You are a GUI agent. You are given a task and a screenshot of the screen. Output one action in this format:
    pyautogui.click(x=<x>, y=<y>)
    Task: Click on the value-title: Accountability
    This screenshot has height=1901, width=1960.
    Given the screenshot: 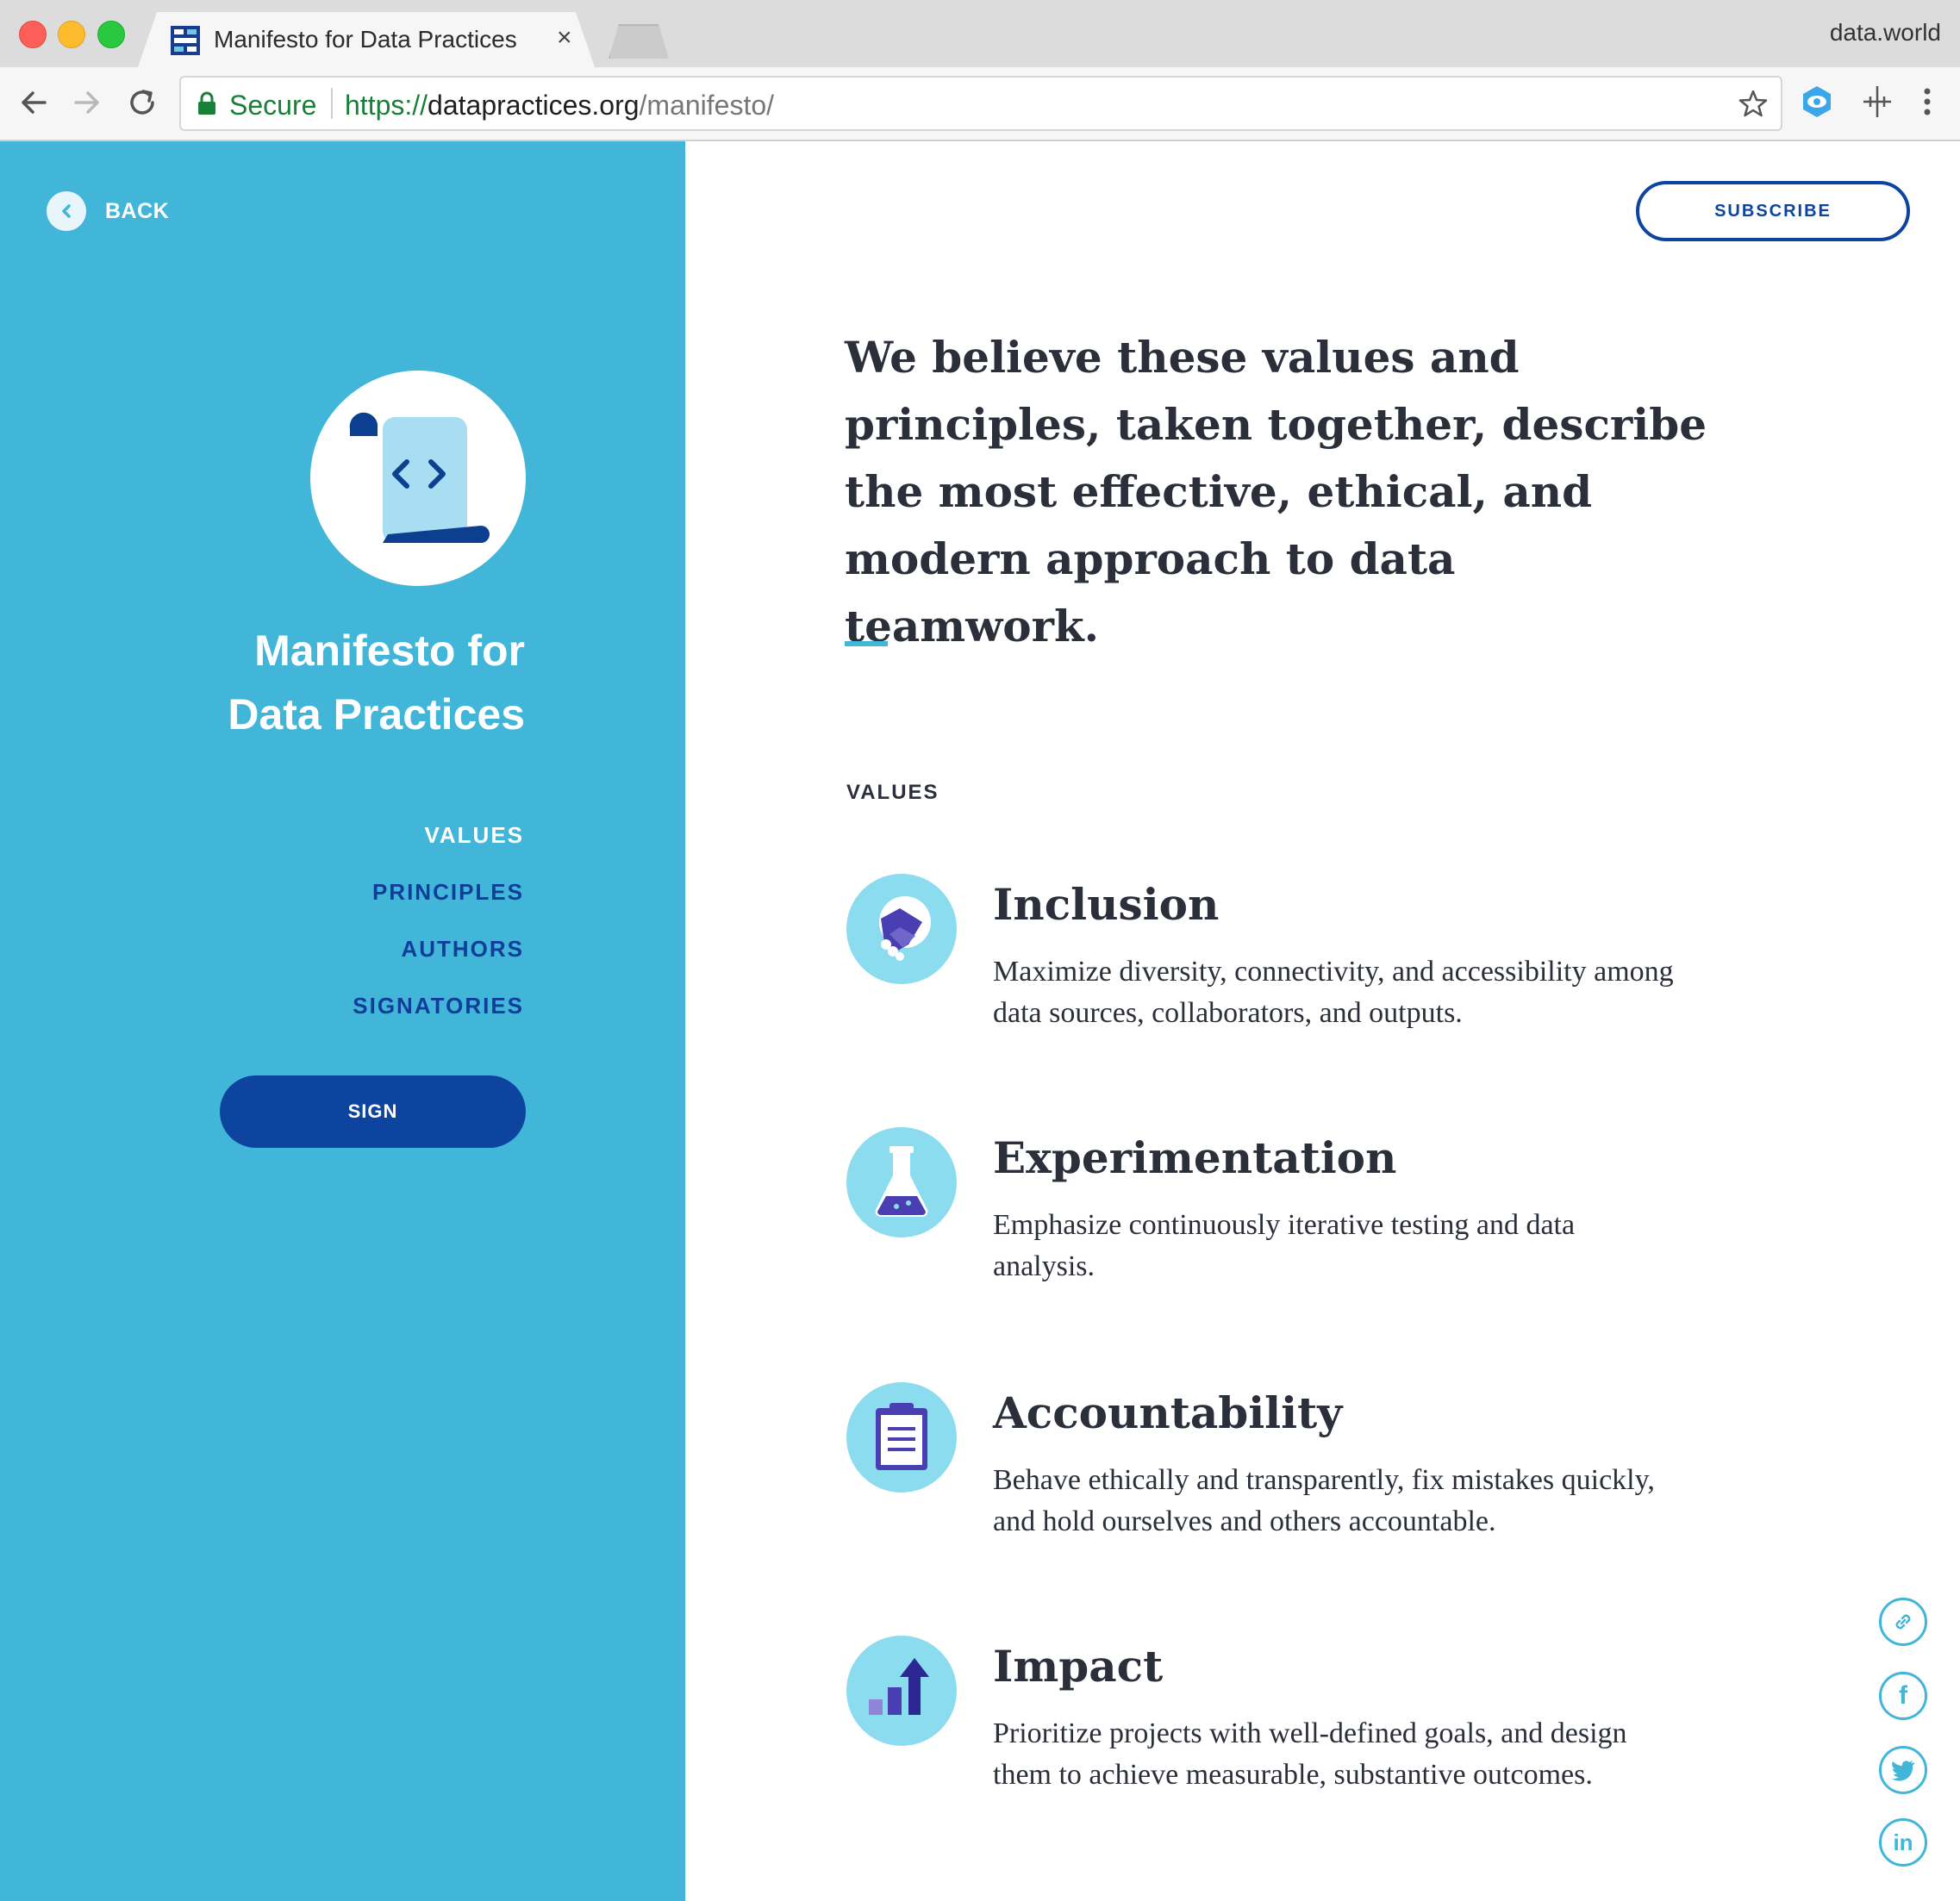 What is the action you would take?
    pyautogui.click(x=1168, y=1412)
    